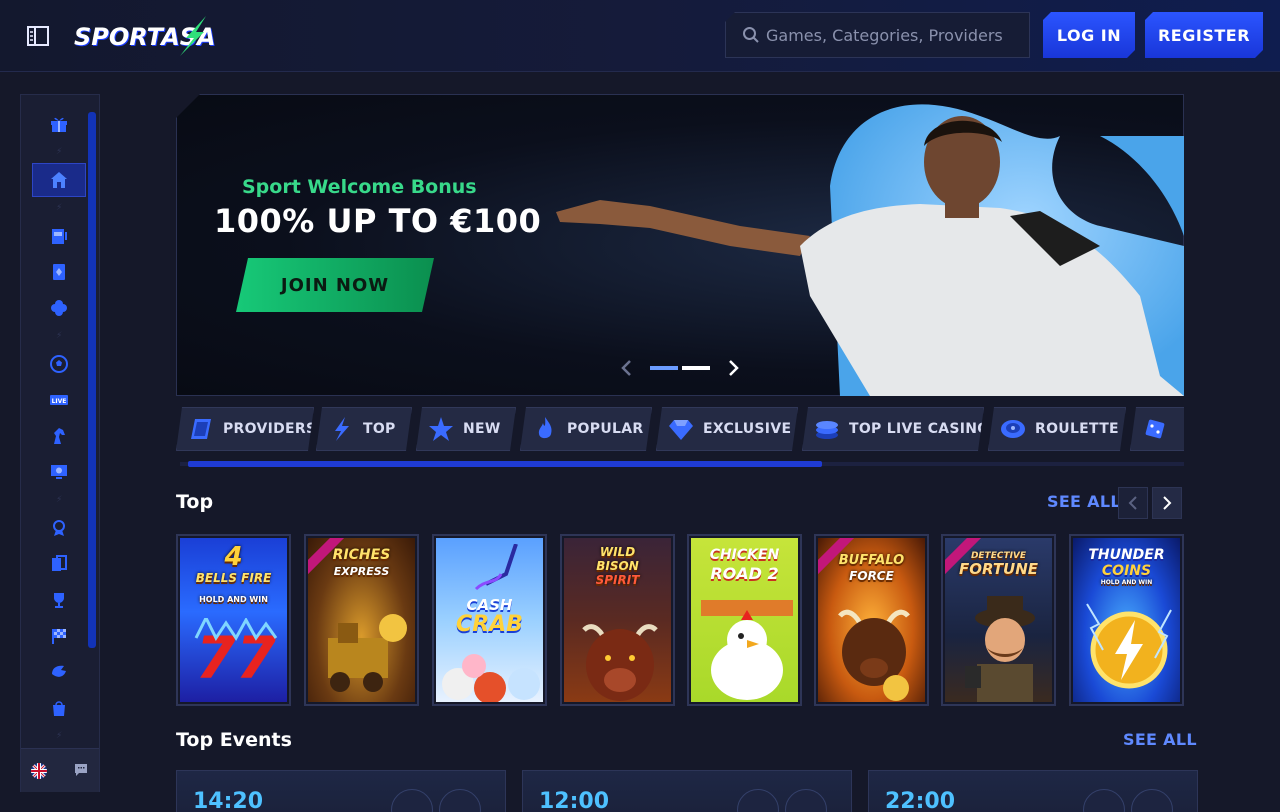 The height and width of the screenshot is (812, 1280). I want to click on game-art: 77, so click(236, 655).